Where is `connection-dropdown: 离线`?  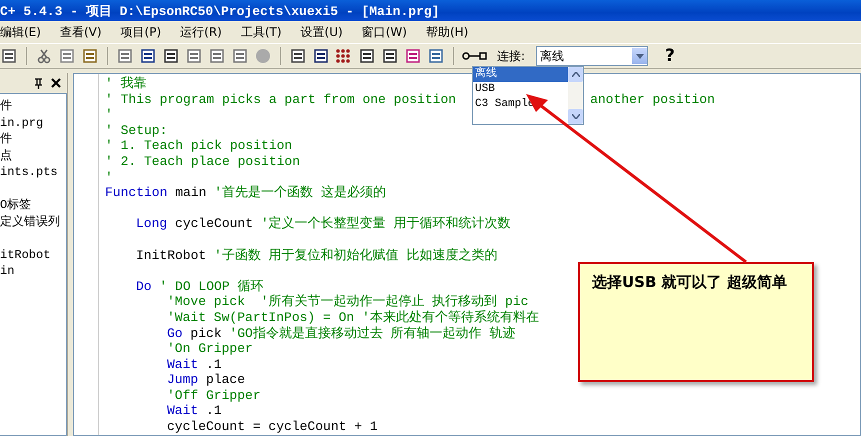
connection-dropdown: 离线 is located at coordinates (592, 56).